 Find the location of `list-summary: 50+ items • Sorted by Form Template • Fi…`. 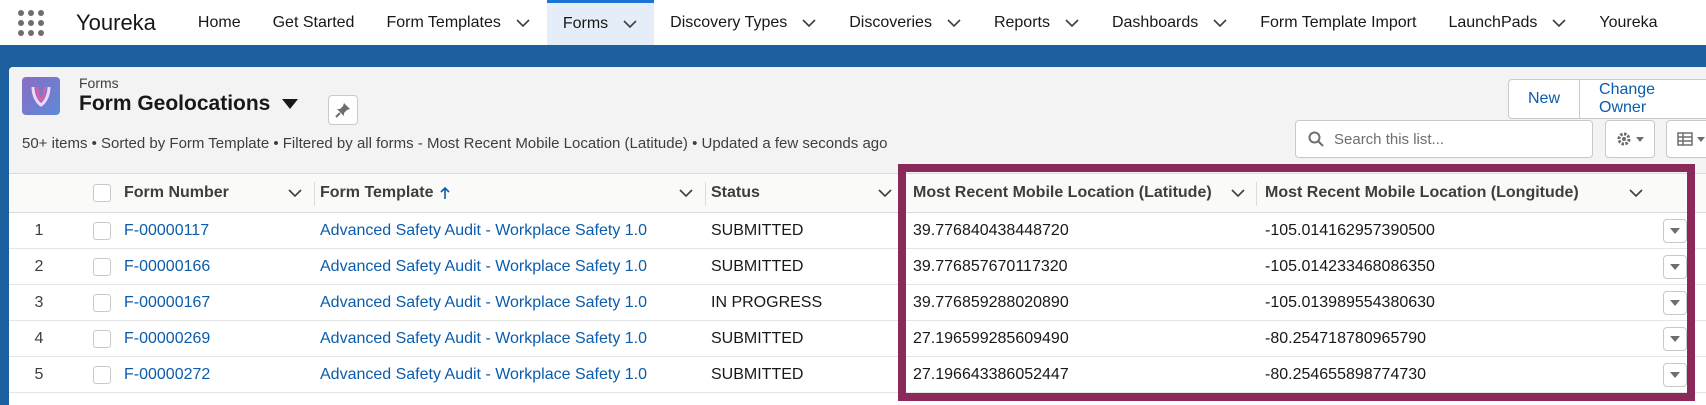

list-summary: 50+ items • Sorted by Form Template • Fi… is located at coordinates (455, 143).